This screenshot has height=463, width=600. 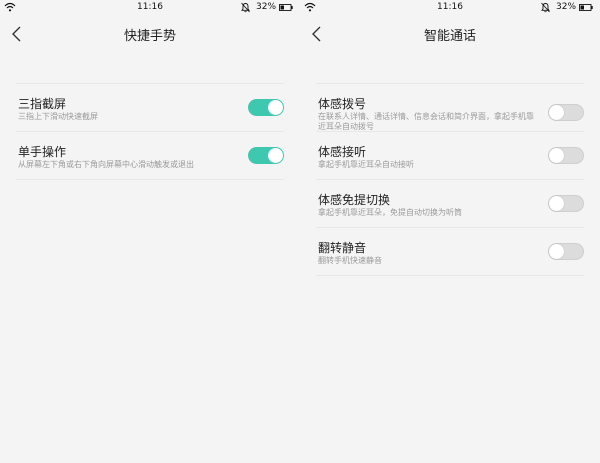 What do you see at coordinates (354, 200) in the screenshot?
I see `setting-name: 体感免提切换` at bounding box center [354, 200].